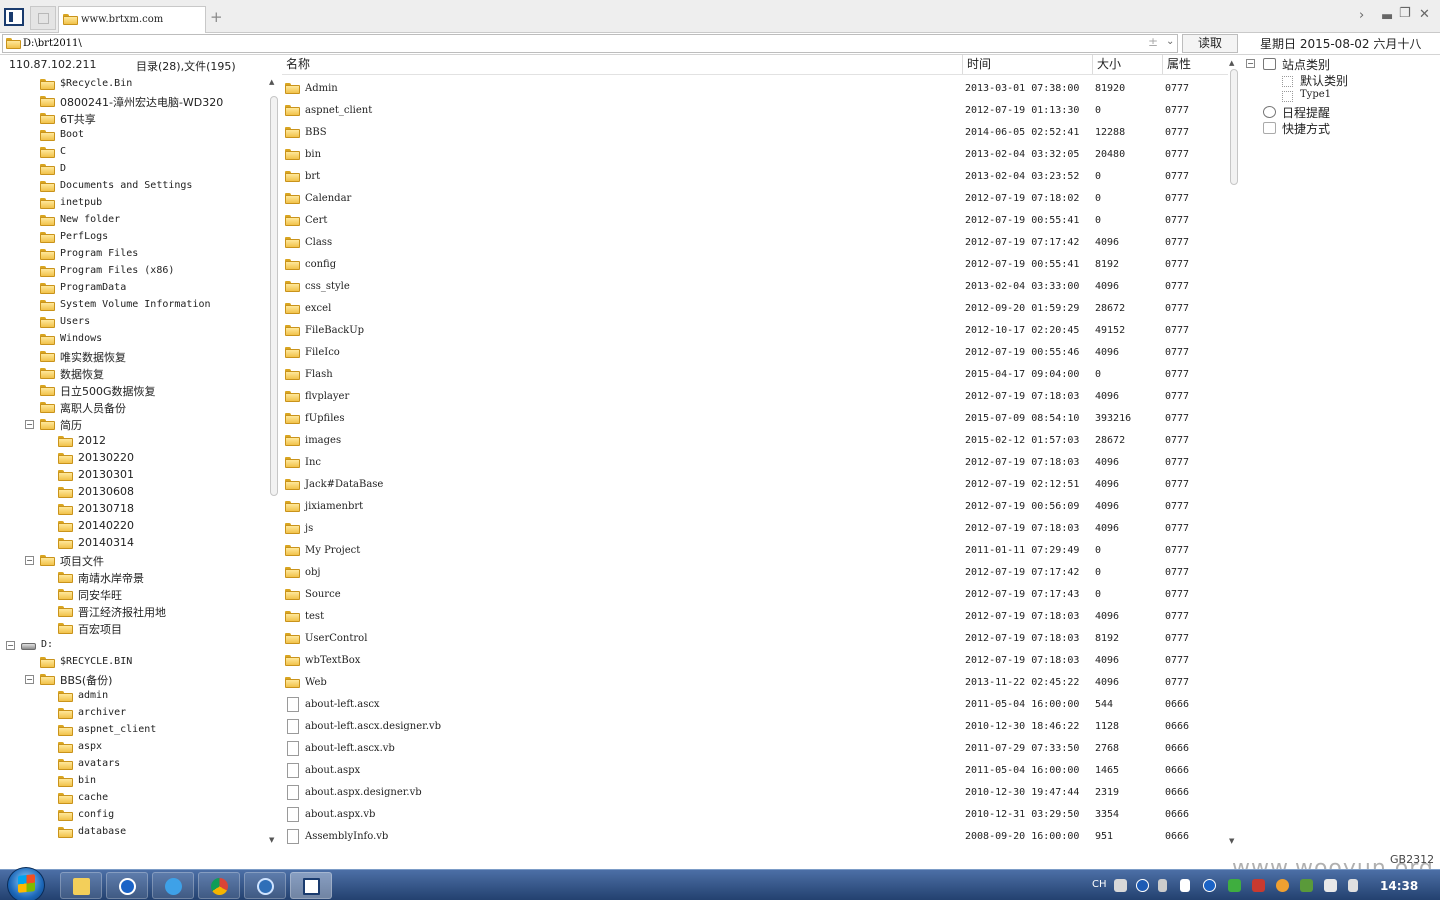 This screenshot has width=1440, height=900. Describe the element at coordinates (1387, 16) in the screenshot. I see `minimize-button: ▬` at that location.